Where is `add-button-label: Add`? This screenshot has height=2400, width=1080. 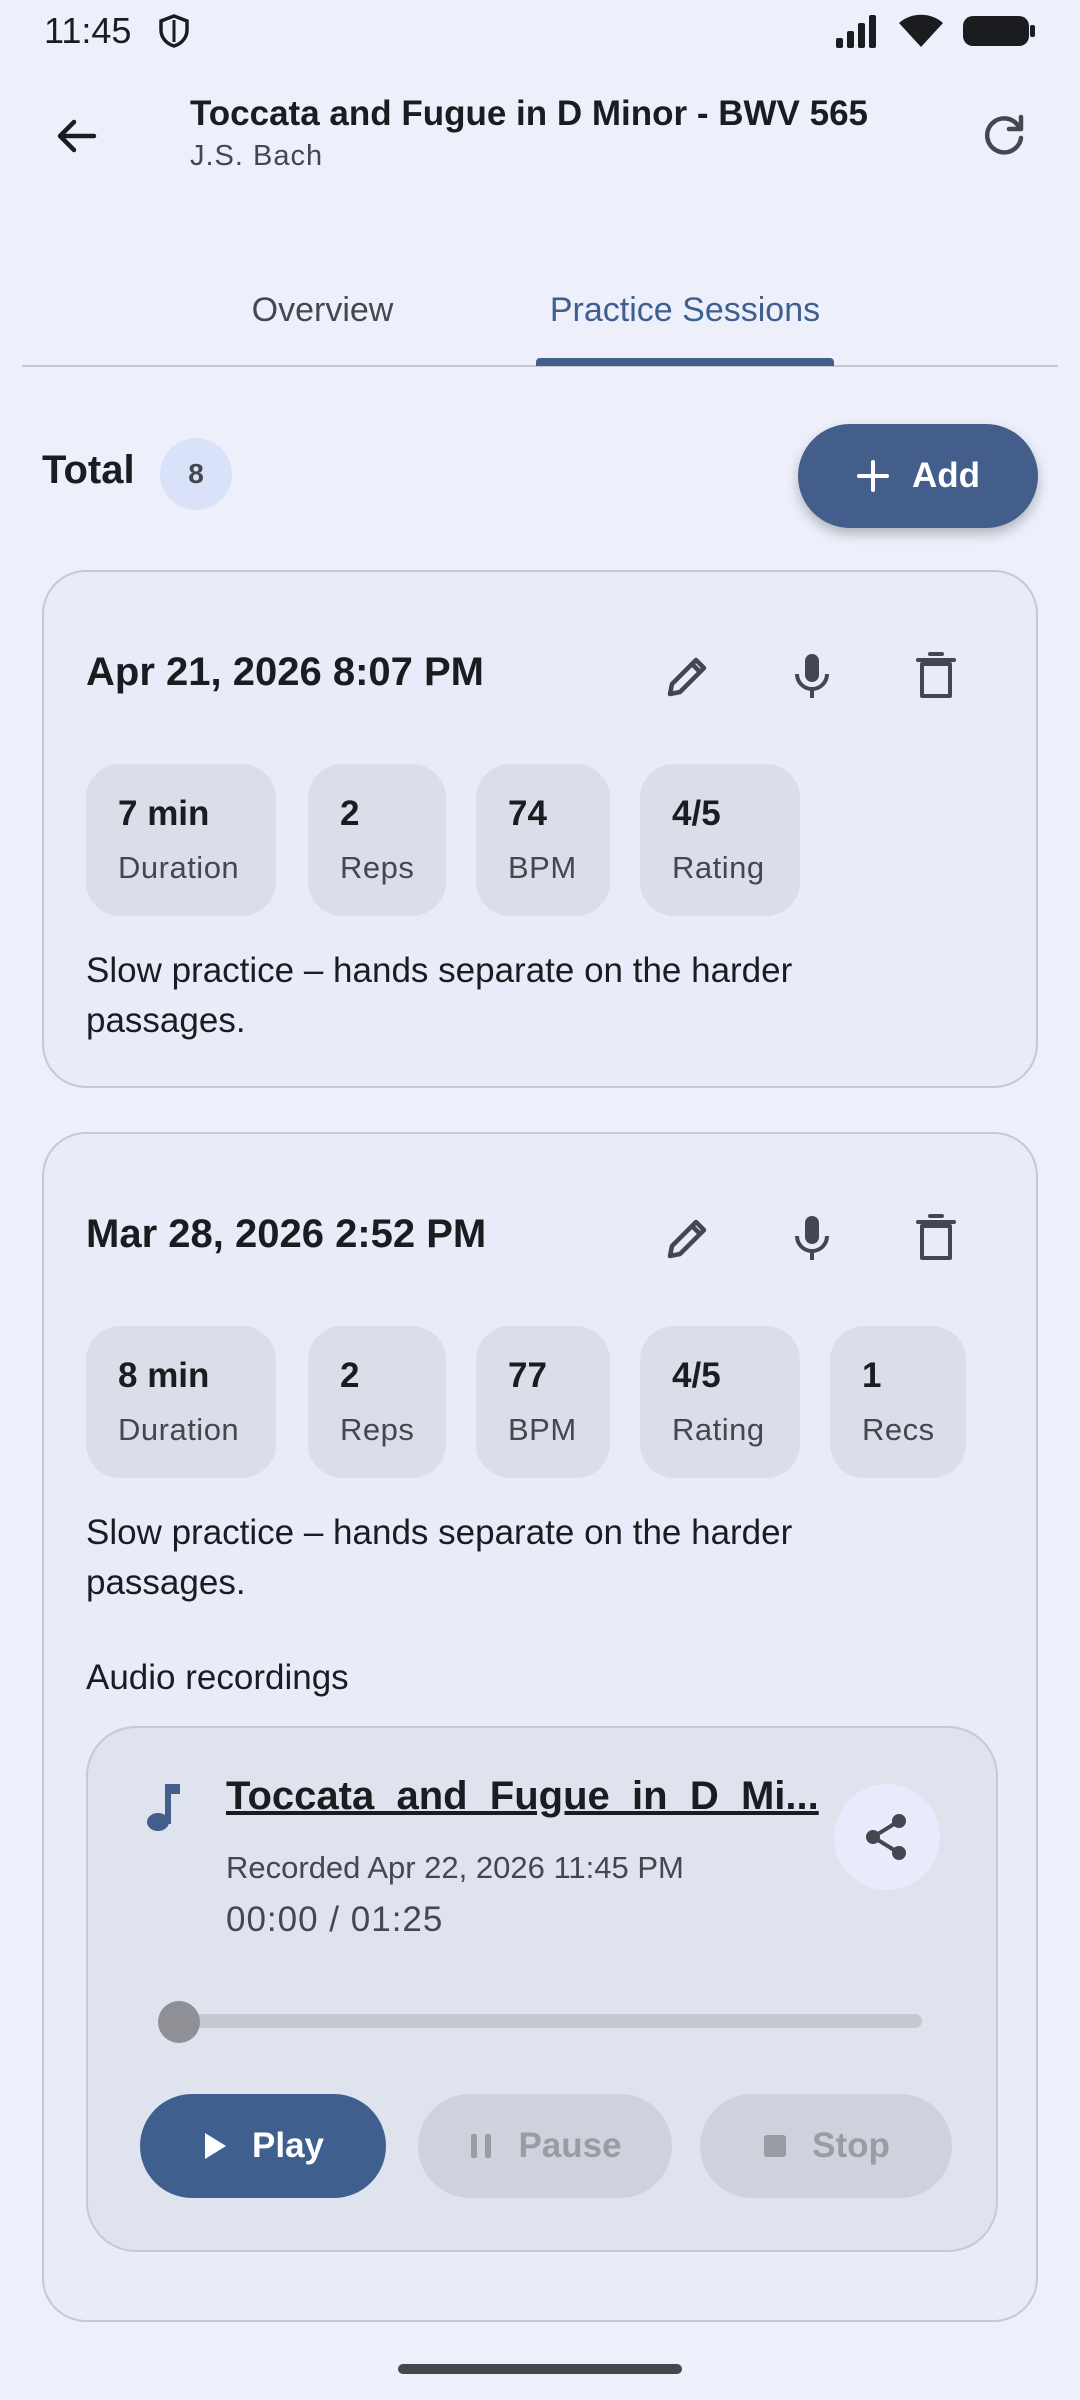
add-button-label: Add is located at coordinates (946, 475).